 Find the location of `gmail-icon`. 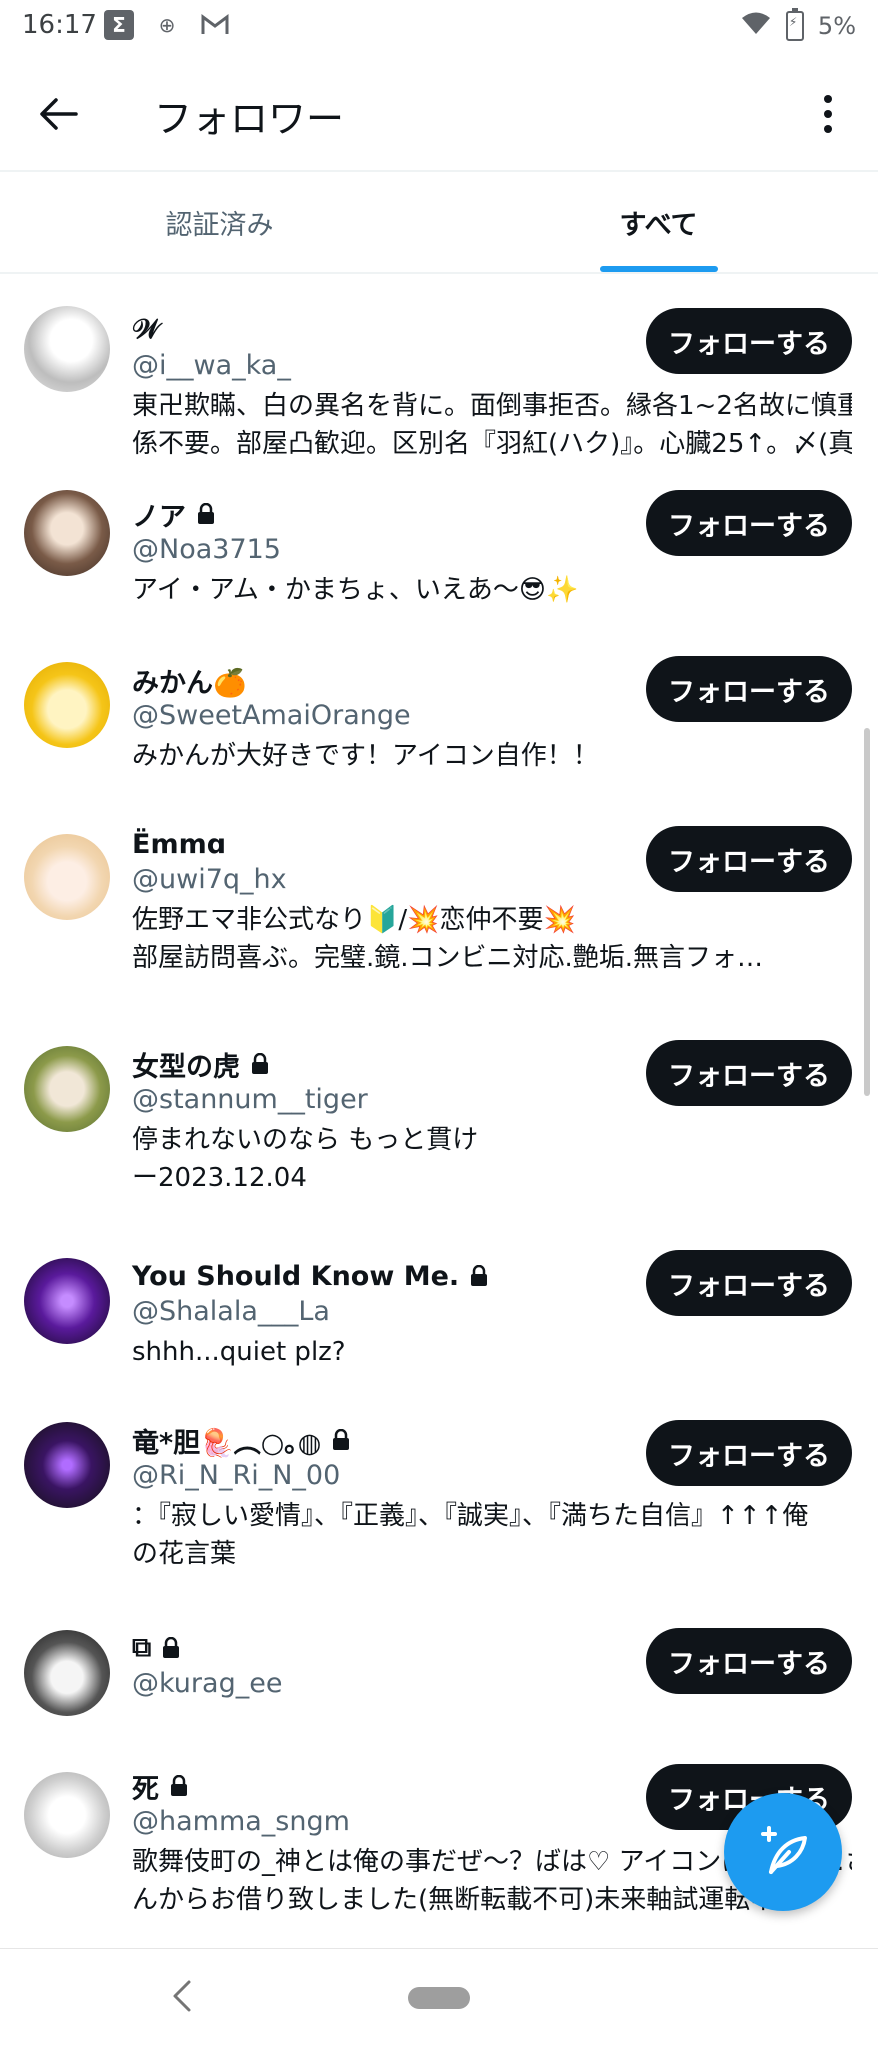

gmail-icon is located at coordinates (215, 25).